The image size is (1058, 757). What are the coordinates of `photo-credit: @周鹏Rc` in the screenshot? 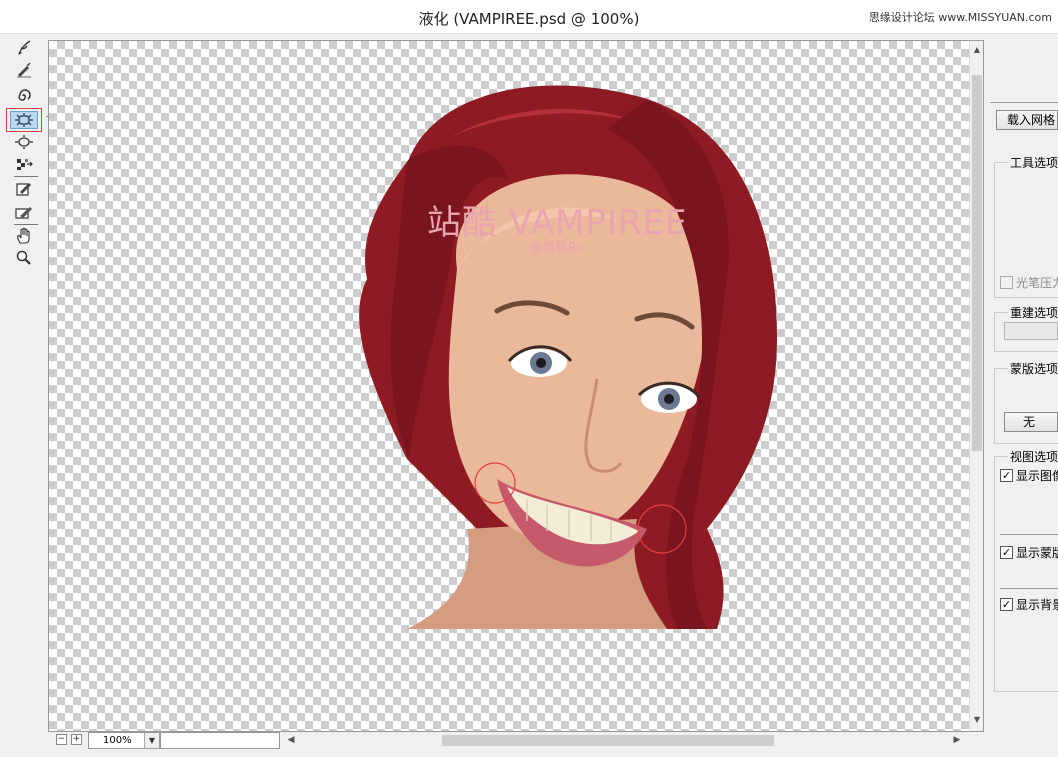 It's located at (557, 248).